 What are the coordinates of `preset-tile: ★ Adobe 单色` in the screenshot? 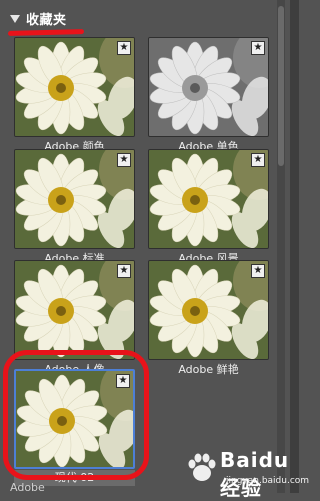 It's located at (208, 97).